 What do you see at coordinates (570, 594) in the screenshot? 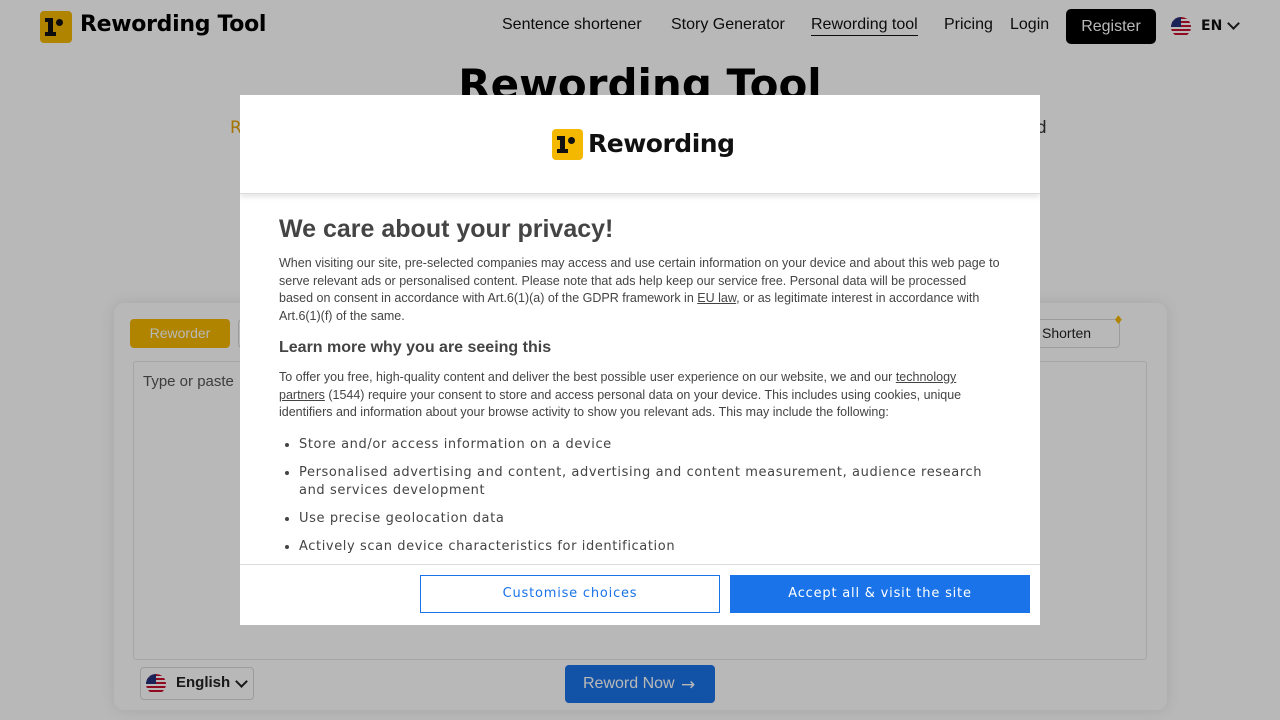
I see `customise-choices-button: Customise choices` at bounding box center [570, 594].